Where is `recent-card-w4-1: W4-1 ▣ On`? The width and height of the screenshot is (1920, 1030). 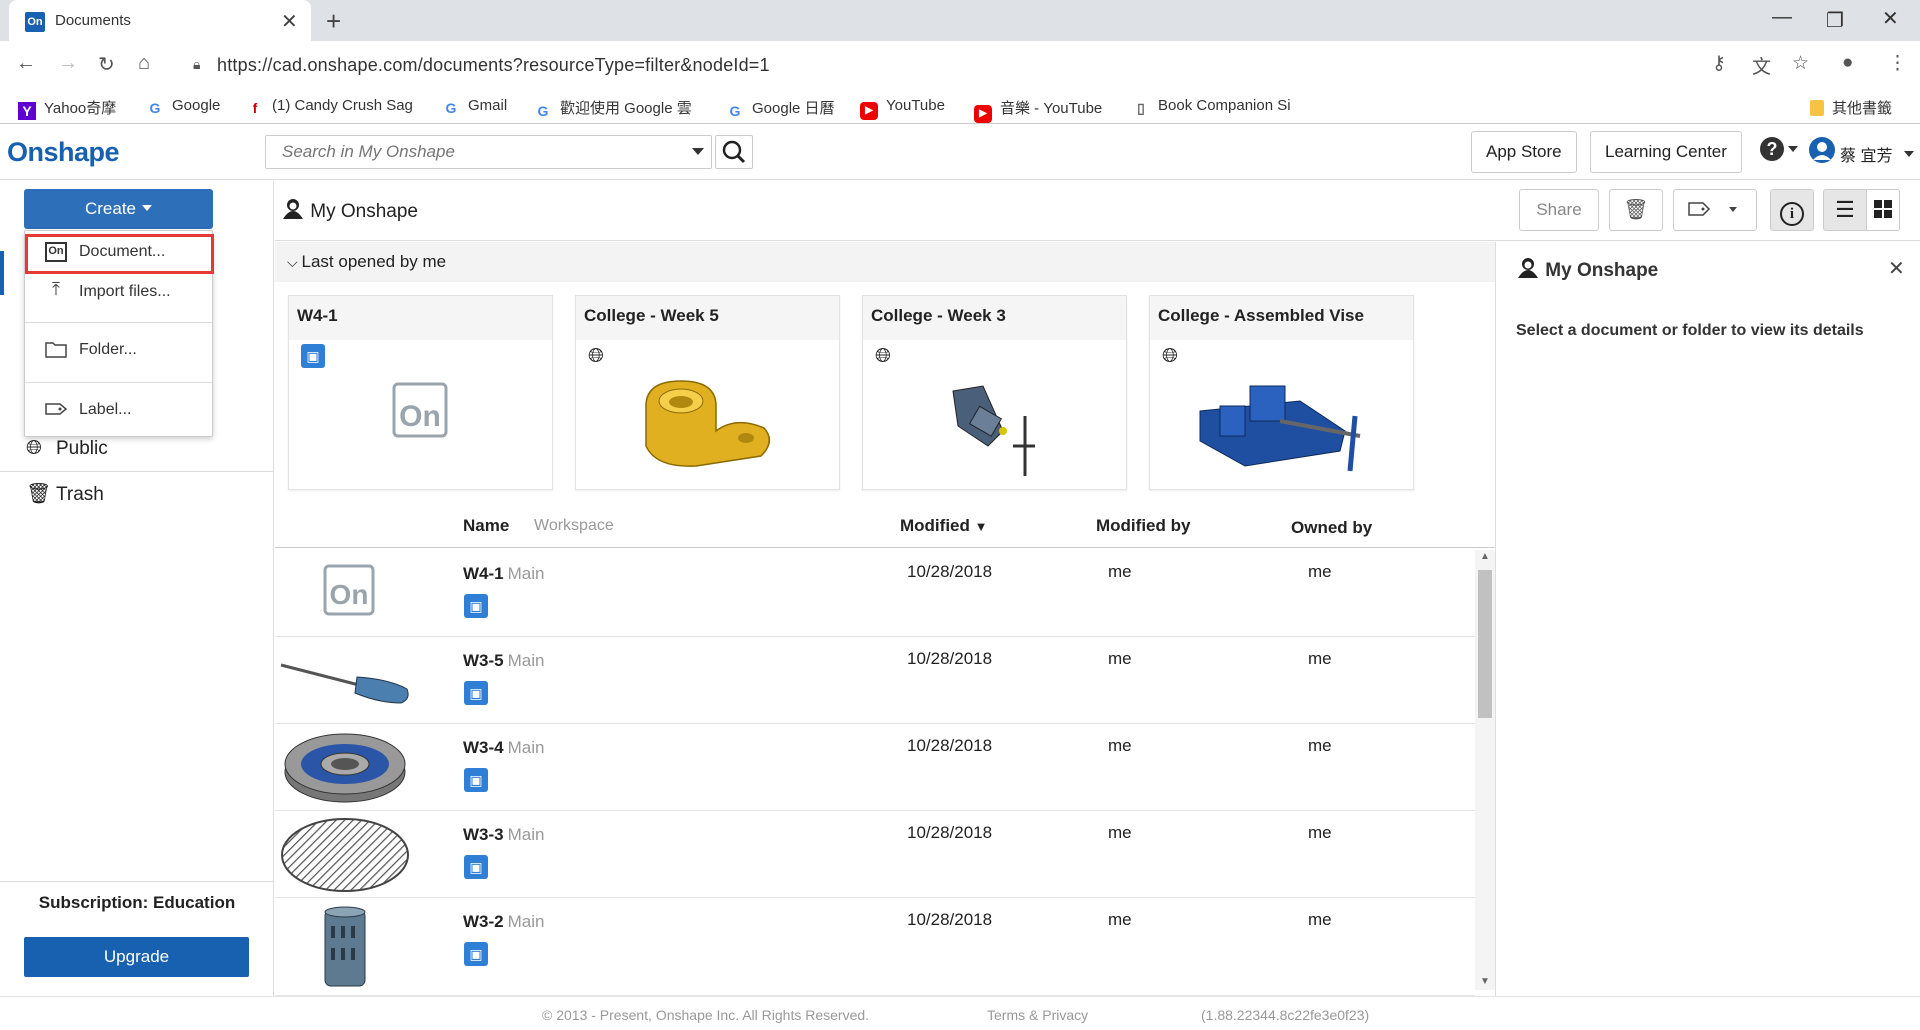 recent-card-w4-1: W4-1 ▣ On is located at coordinates (420, 392).